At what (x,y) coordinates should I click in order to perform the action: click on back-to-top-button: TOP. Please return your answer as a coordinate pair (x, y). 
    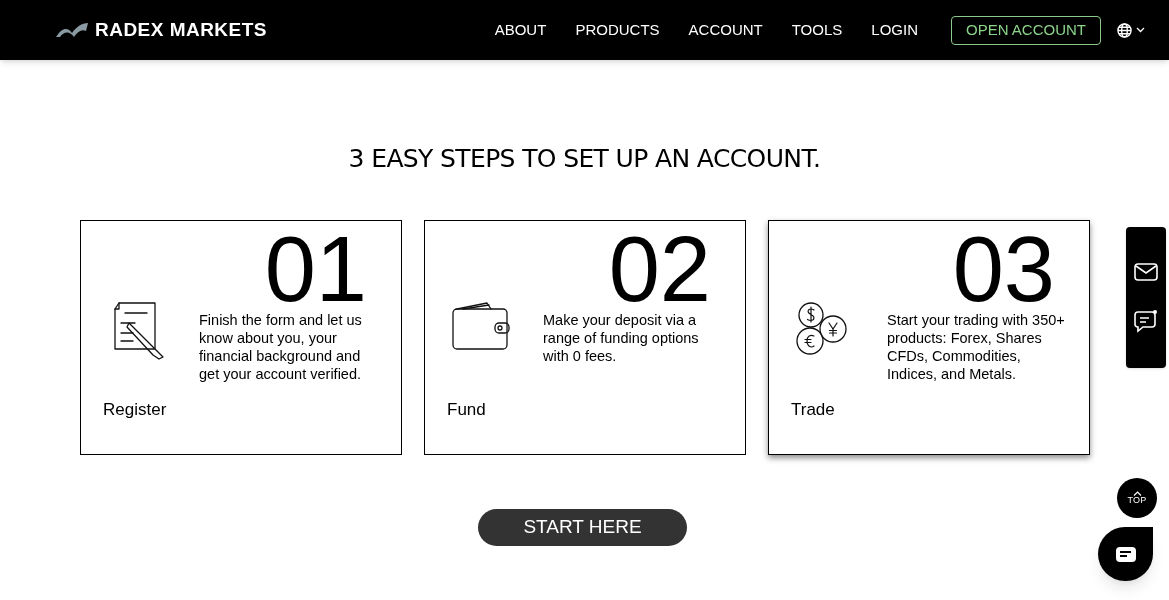
    Looking at the image, I should click on (1137, 498).